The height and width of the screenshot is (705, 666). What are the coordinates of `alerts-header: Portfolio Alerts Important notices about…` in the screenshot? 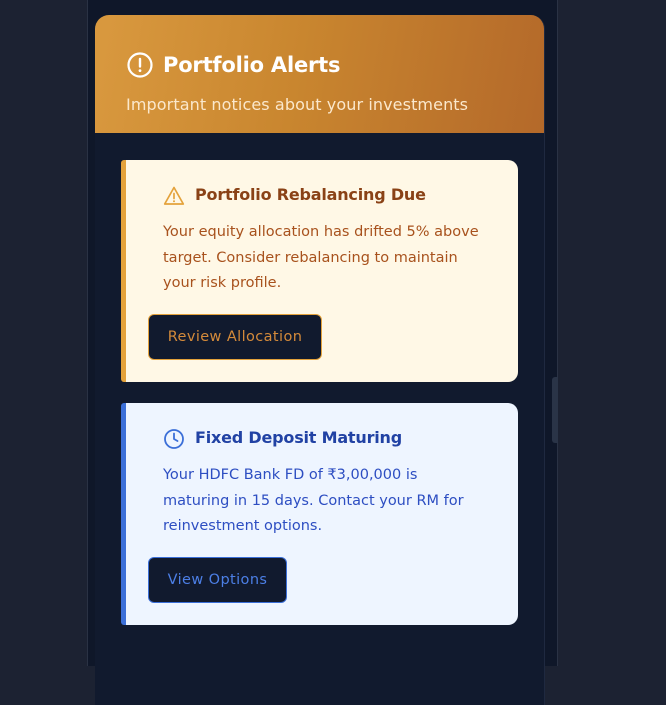 It's located at (319, 74).